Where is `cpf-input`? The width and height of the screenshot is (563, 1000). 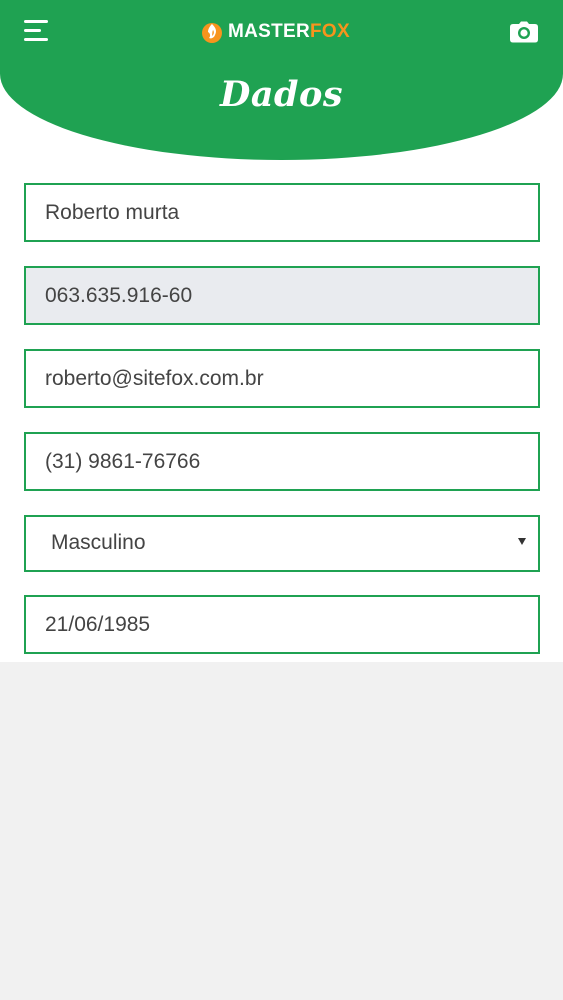 cpf-input is located at coordinates (282, 295).